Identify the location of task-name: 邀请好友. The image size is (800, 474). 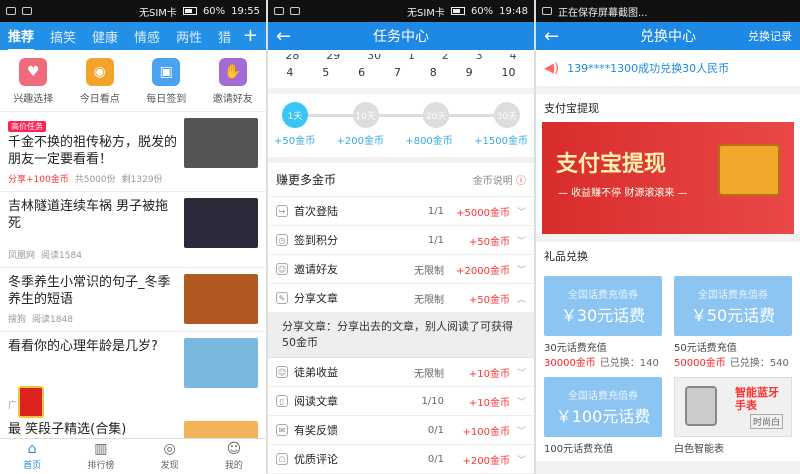
(316, 269).